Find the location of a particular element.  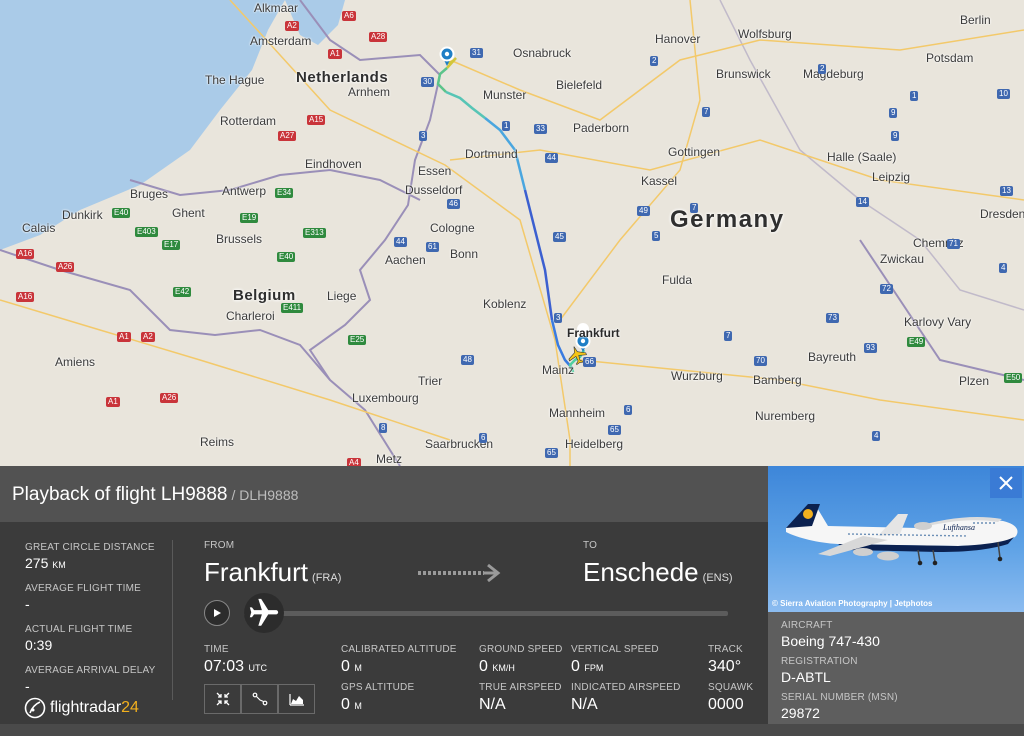

metric-label: INDICATED AIRSPEED is located at coordinates (626, 687).